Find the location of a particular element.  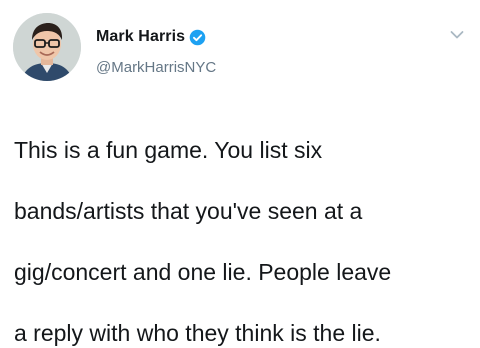

display-name-row: Mark Harris is located at coordinates (151, 37).